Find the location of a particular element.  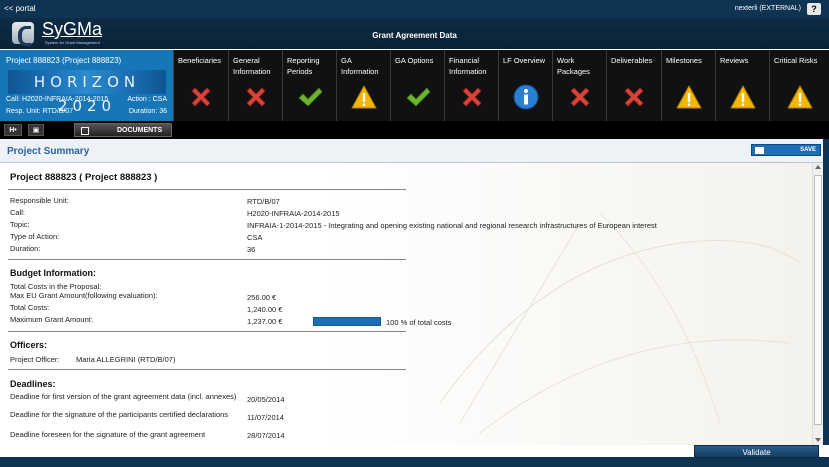

vertical-scrollbar is located at coordinates (817, 304).